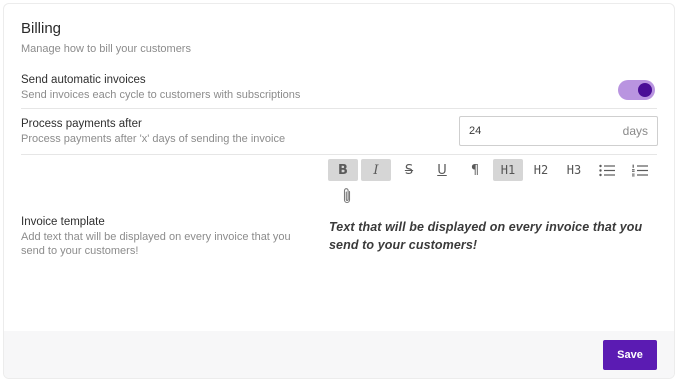  I want to click on auto-invoices-toggle, so click(636, 90).